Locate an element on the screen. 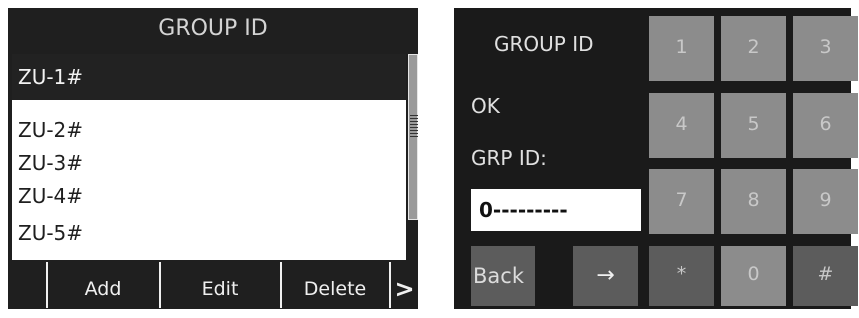 This screenshot has width=859, height=318. delete-button: Delete is located at coordinates (335, 284).